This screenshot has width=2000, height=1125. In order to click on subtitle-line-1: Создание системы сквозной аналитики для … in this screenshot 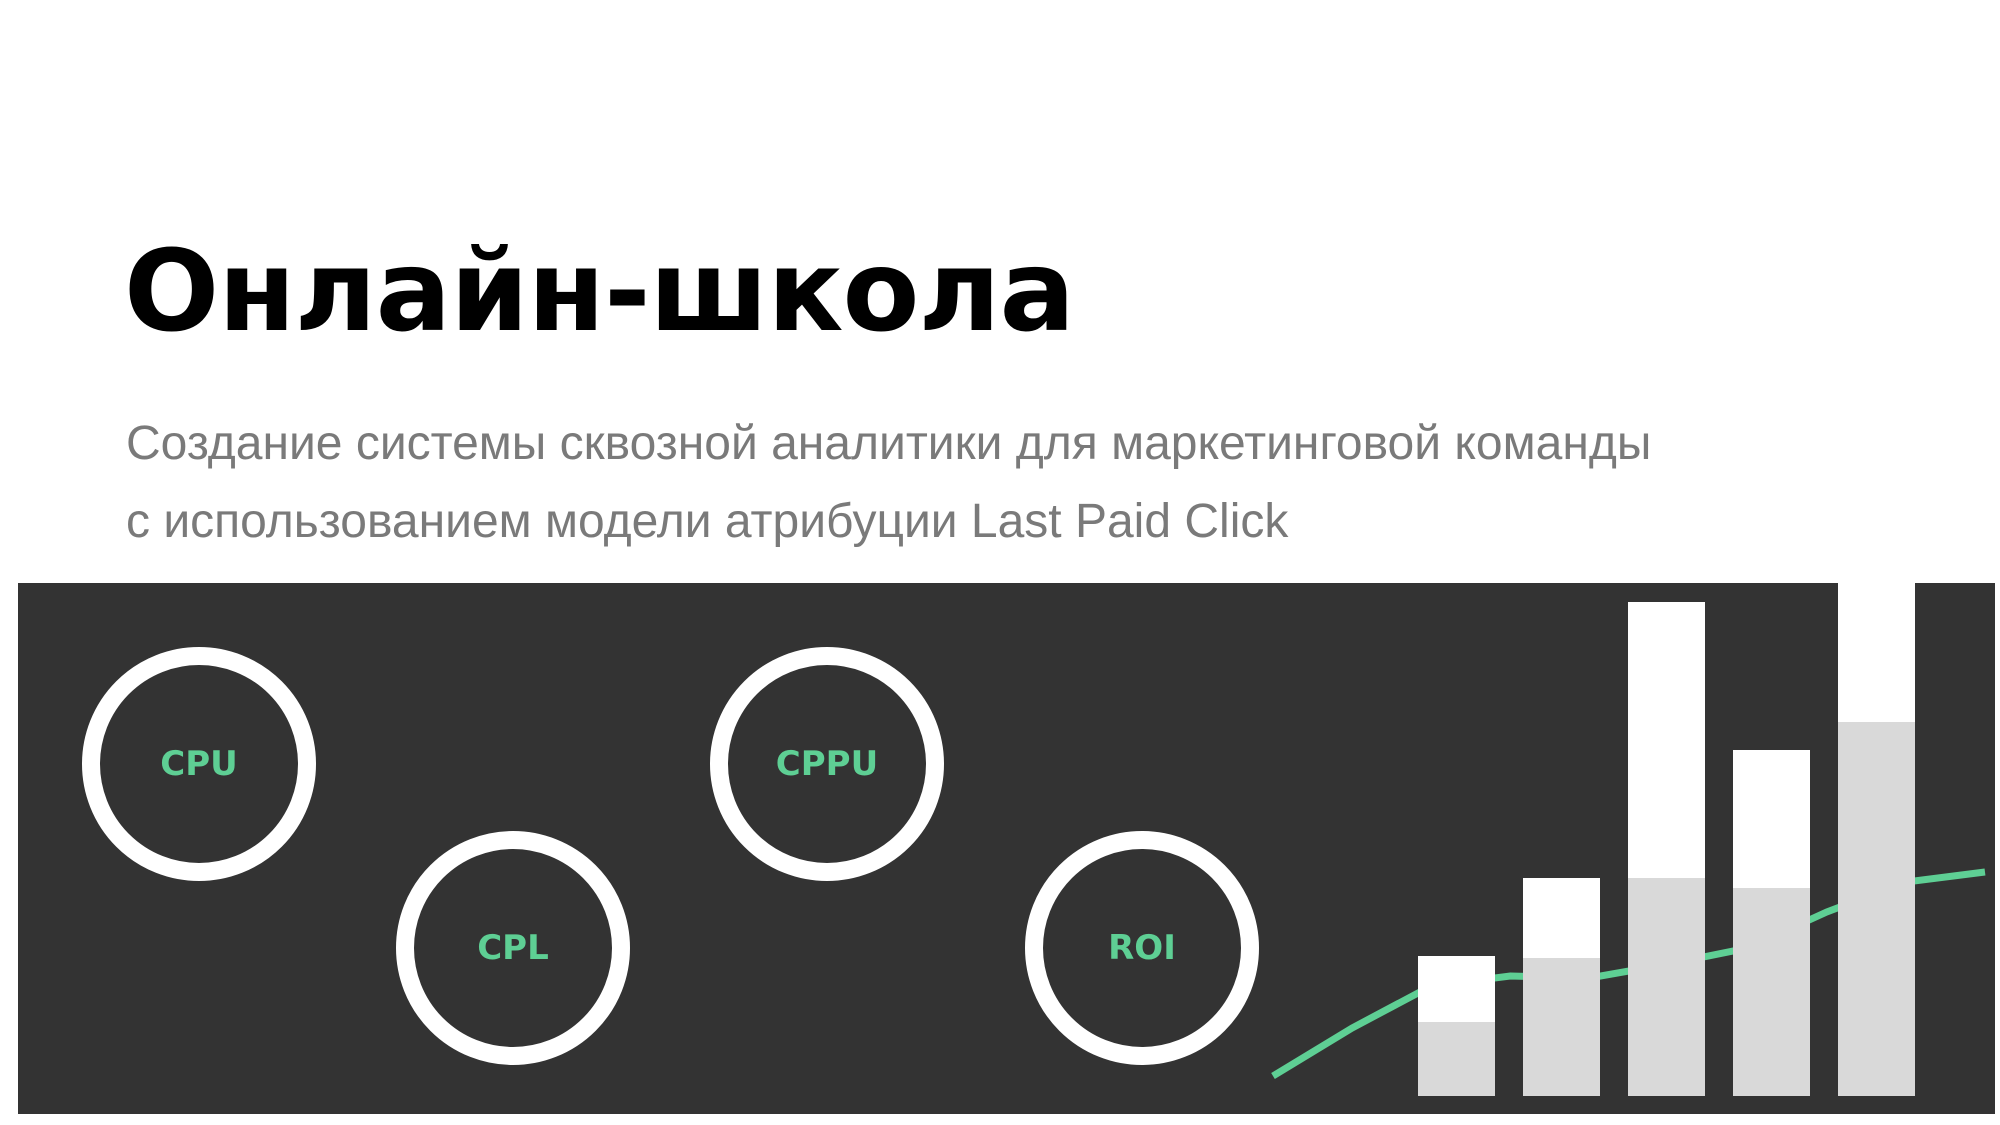, I will do `click(889, 443)`.